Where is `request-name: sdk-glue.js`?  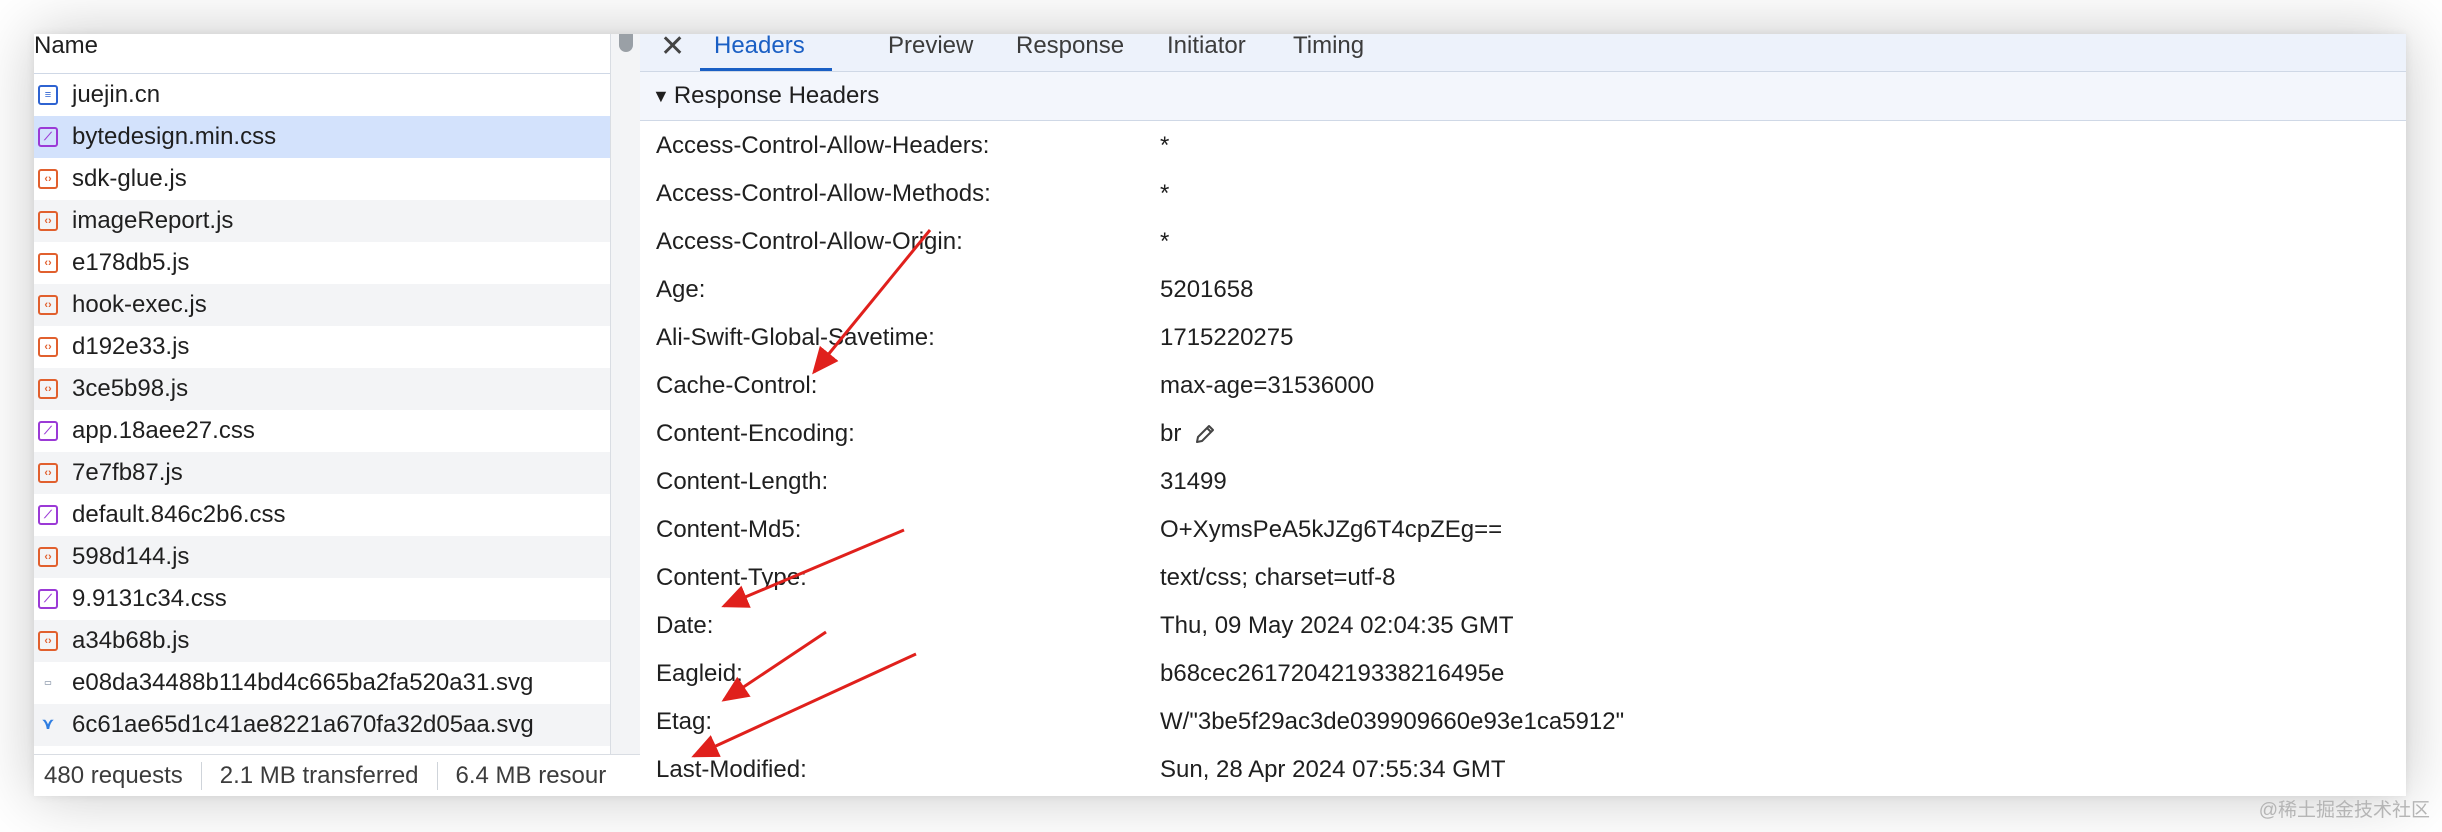
request-name: sdk-glue.js is located at coordinates (129, 178).